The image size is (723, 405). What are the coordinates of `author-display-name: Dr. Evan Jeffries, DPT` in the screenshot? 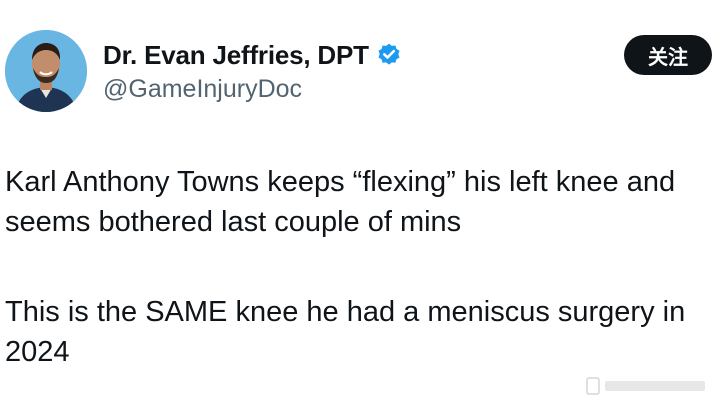 It's located at (236, 55).